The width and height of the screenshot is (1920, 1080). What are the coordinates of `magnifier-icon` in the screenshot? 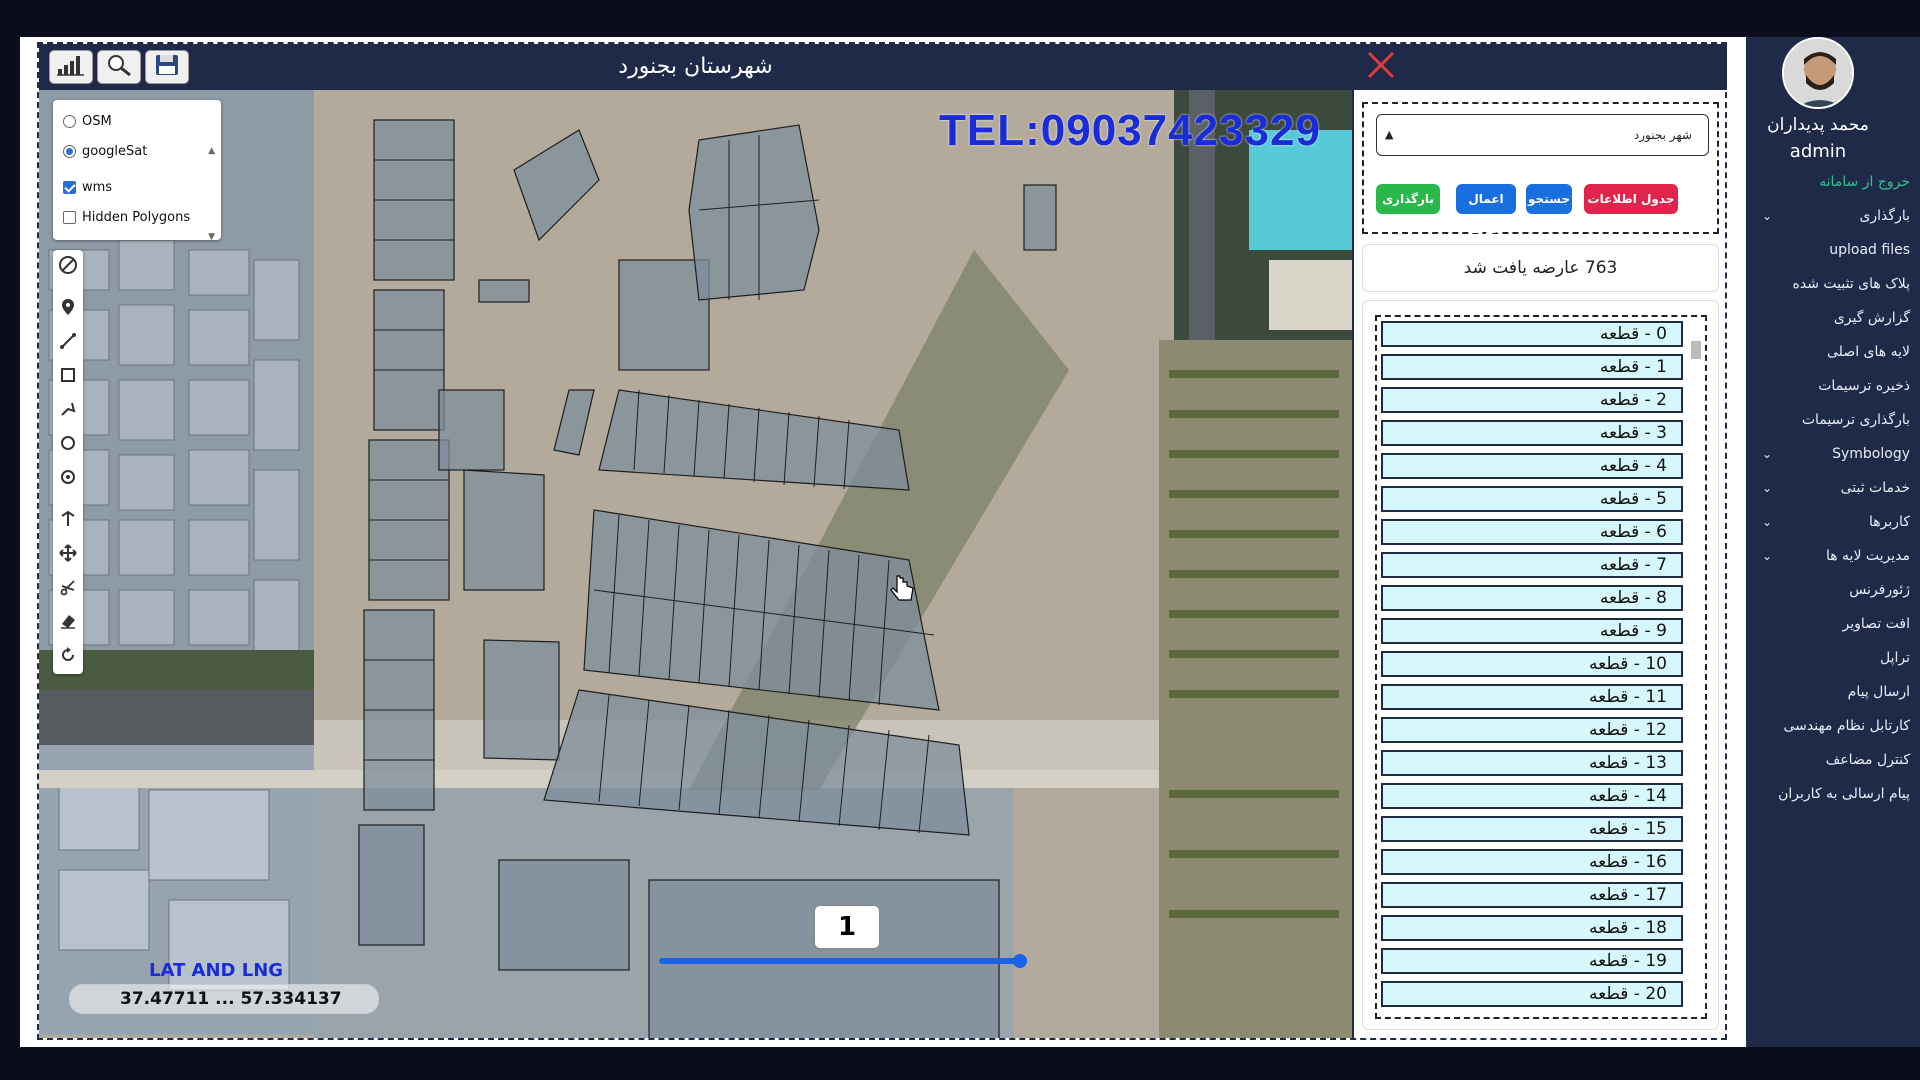 It's located at (119, 67).